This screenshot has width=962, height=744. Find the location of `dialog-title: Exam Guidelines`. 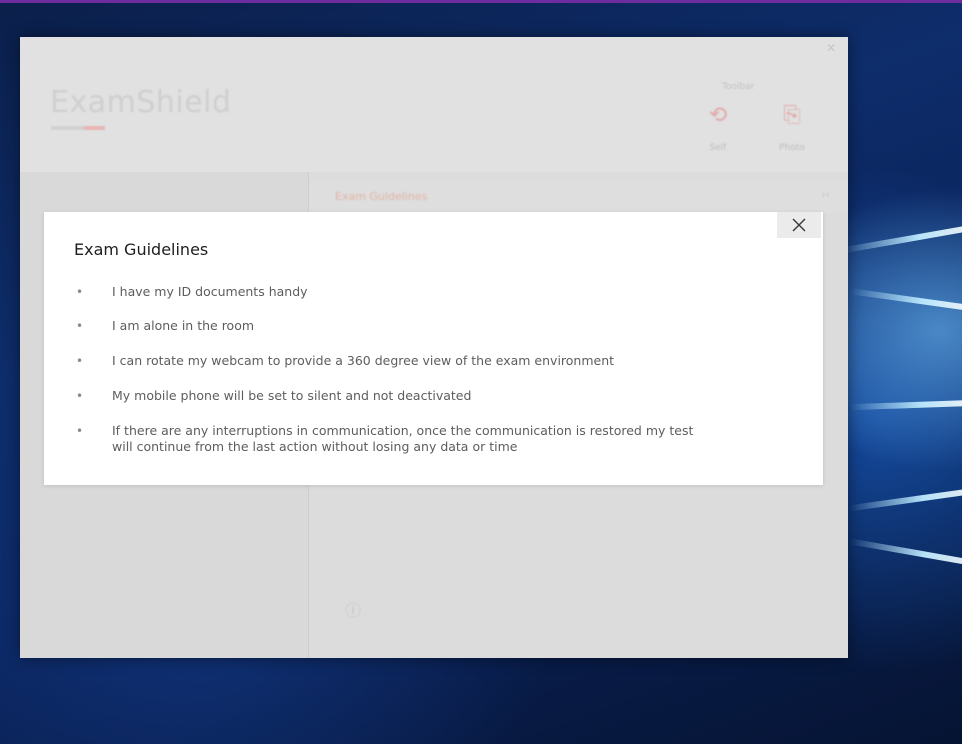

dialog-title: Exam Guidelines is located at coordinates (141, 249).